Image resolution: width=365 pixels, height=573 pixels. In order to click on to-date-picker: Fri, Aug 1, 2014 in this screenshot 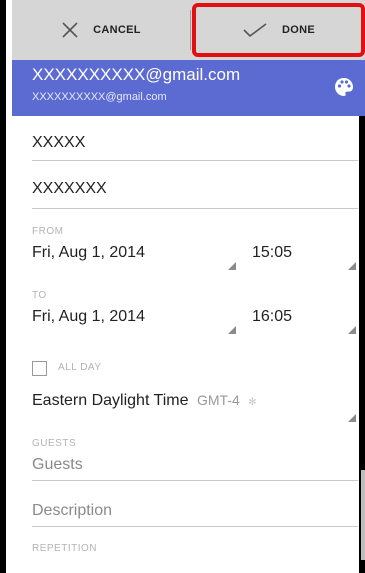, I will do `click(135, 322)`.